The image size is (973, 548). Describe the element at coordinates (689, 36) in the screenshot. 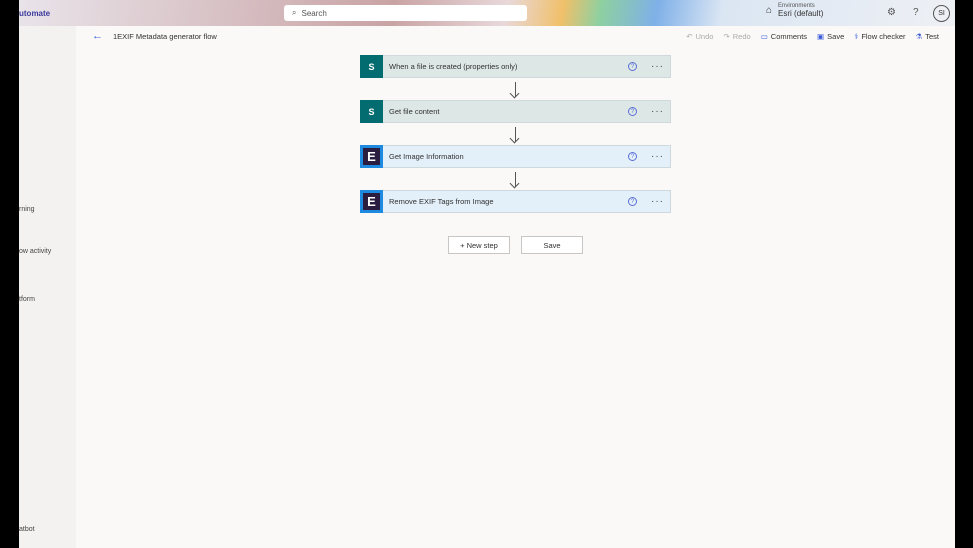

I see `undo-icon: ↶` at that location.